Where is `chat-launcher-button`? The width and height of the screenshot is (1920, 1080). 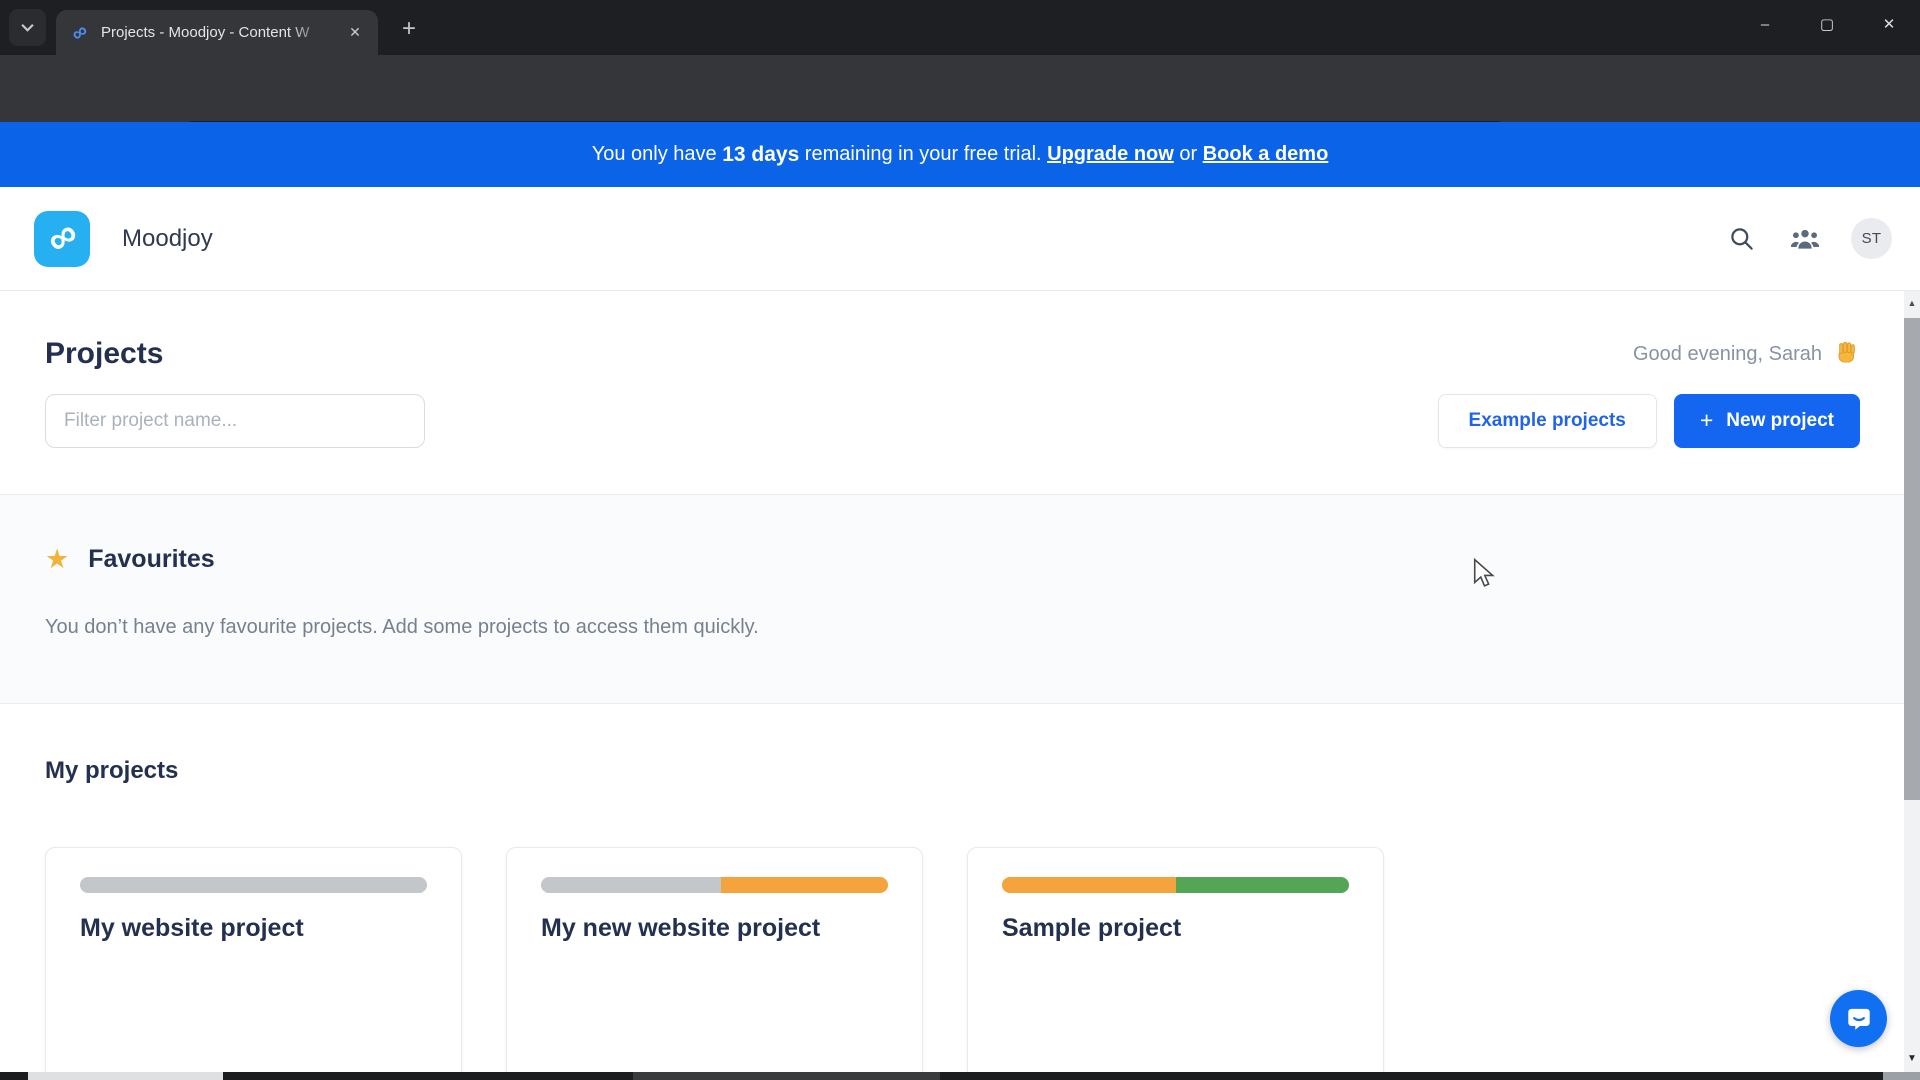 chat-launcher-button is located at coordinates (1858, 1018).